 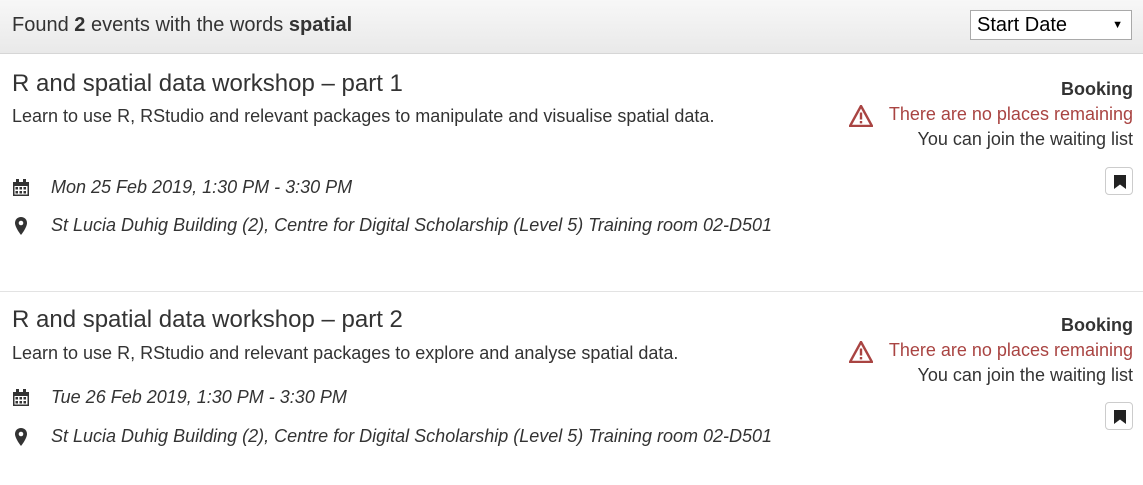 I want to click on sort-select: Start Date ▼, so click(x=1051, y=25).